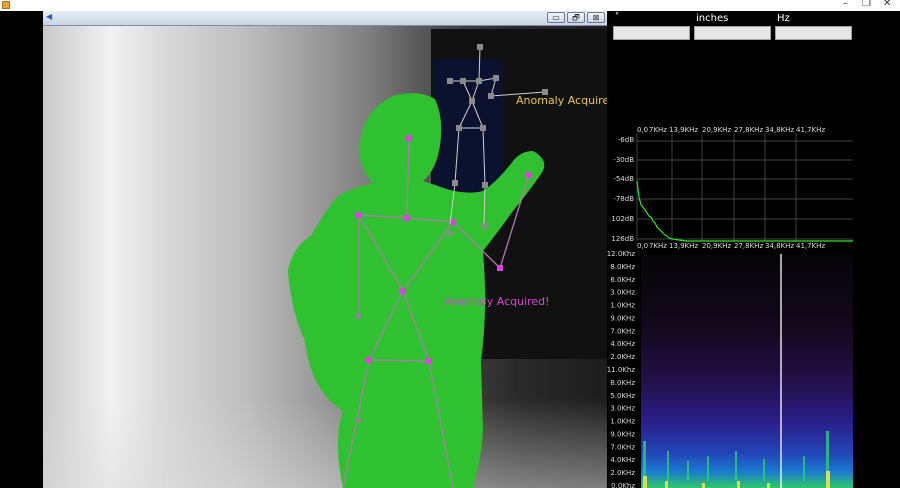 Image resolution: width=900 pixels, height=488 pixels. What do you see at coordinates (810, 246) in the screenshot?
I see `spectrum-bottom-tick-5: 41,7KHz` at bounding box center [810, 246].